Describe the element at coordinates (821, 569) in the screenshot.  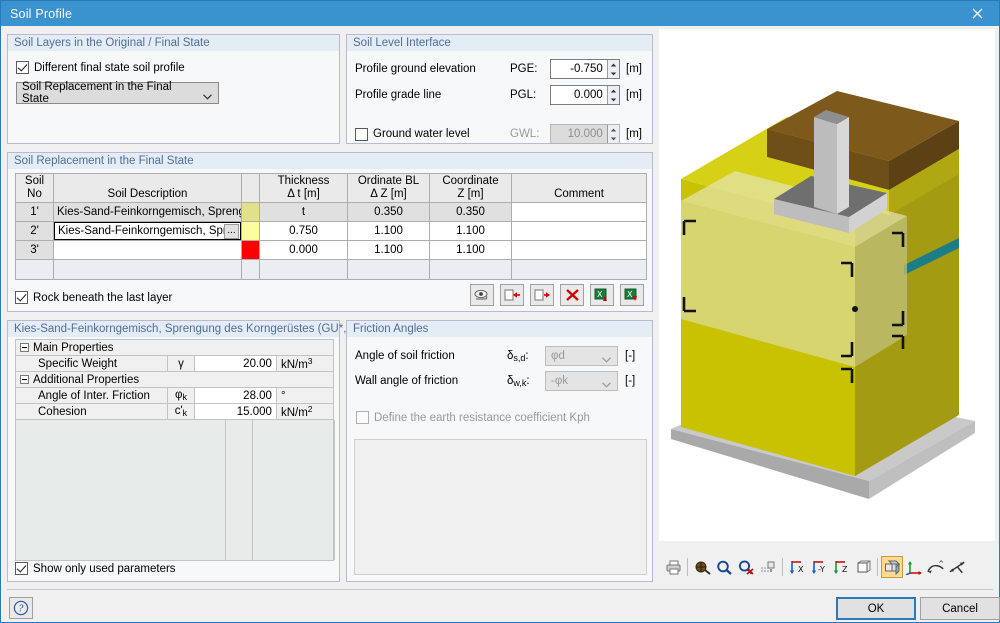
I see `svg-text: -Y` at that location.